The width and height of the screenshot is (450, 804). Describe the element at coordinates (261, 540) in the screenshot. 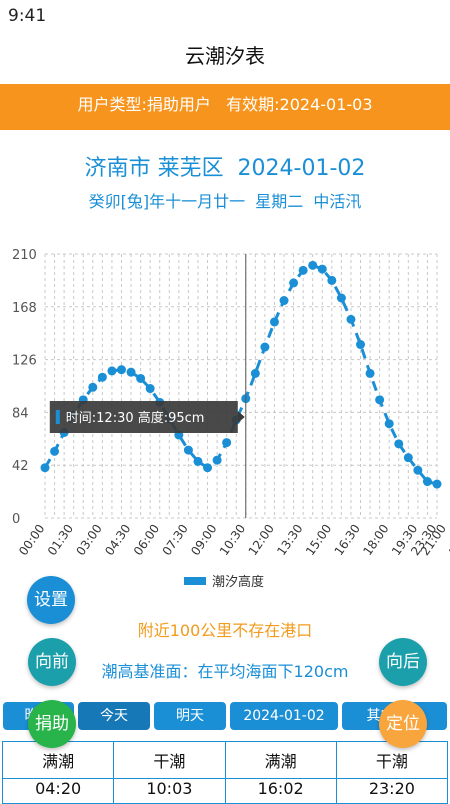

I see `x-tick-label: 12:00` at that location.